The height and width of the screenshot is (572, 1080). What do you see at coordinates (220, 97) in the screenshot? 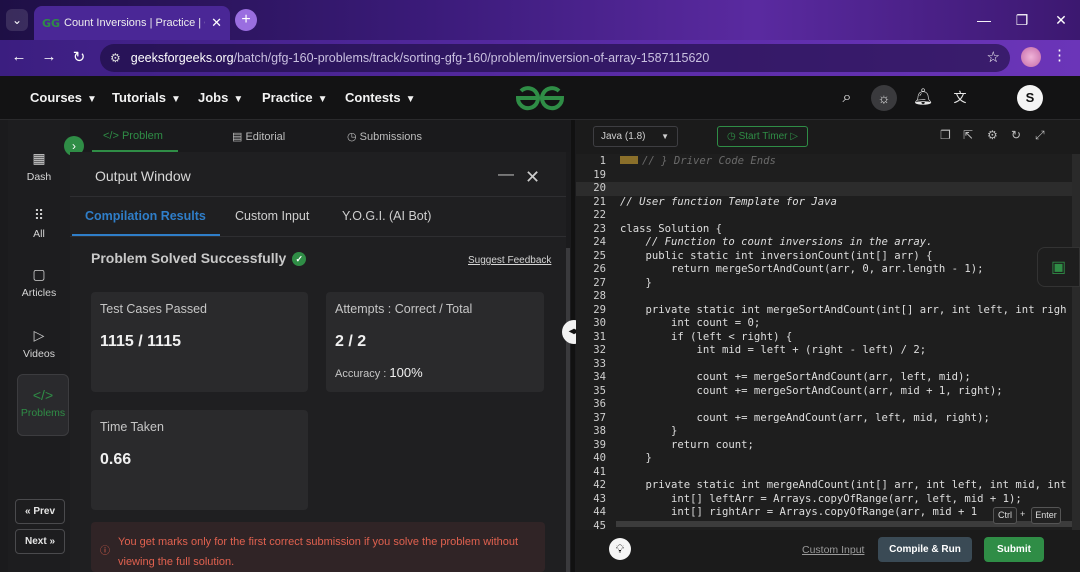
I see `nav-jobs: Jobs ▼` at bounding box center [220, 97].